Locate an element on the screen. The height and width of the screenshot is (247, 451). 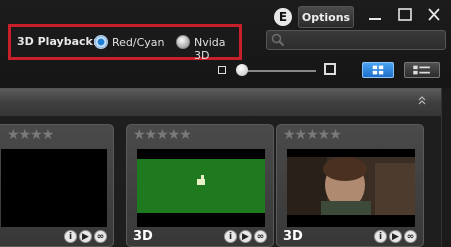
options-button: Options is located at coordinates (326, 17).